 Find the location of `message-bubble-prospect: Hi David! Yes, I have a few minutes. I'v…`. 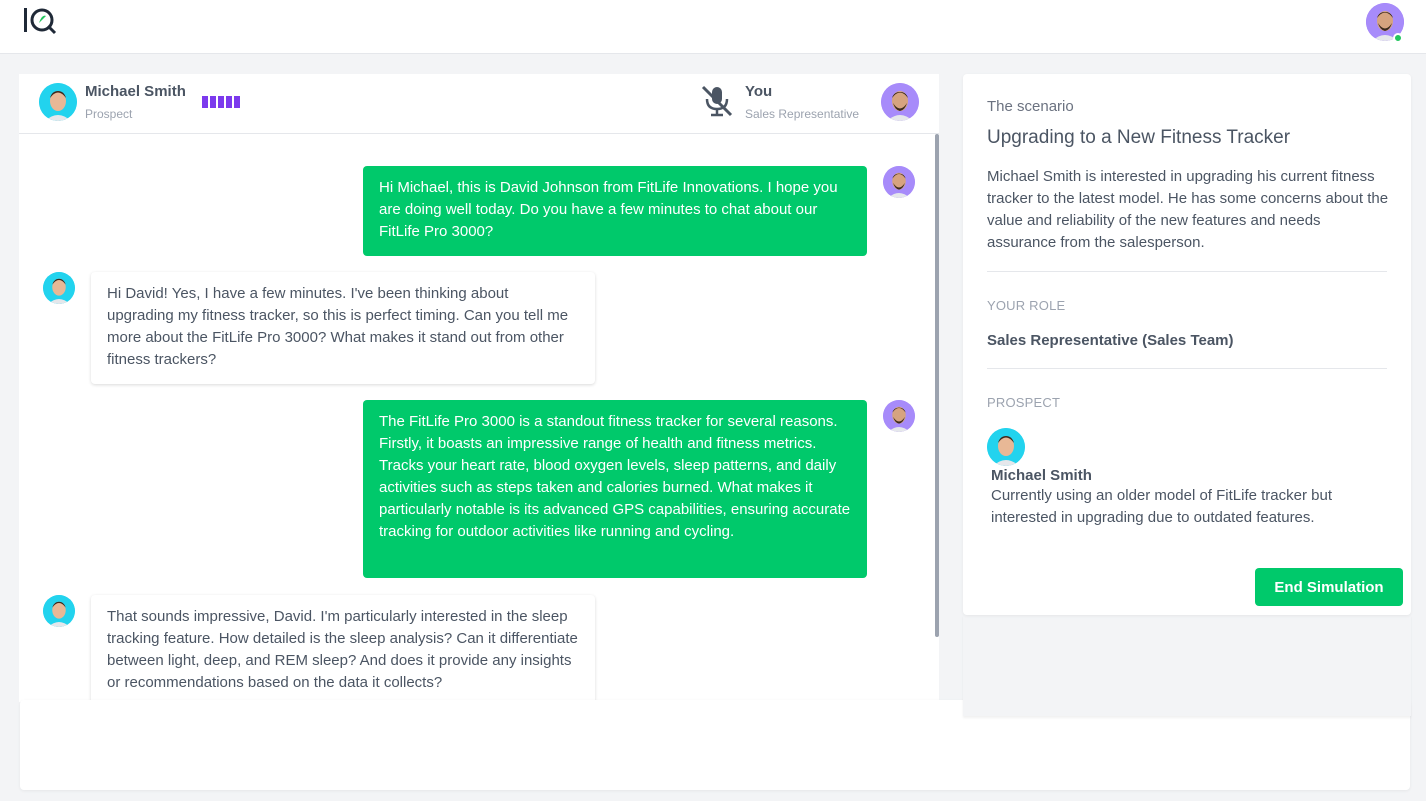

message-bubble-prospect: Hi David! Yes, I have a few minutes. I'v… is located at coordinates (343, 328).